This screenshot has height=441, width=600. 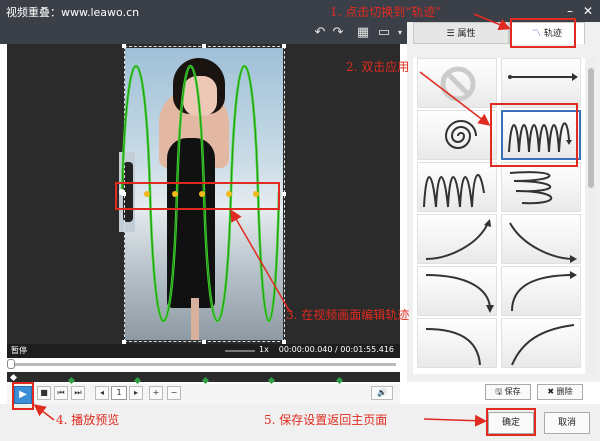 I want to click on seek-thumb, so click(x=11, y=364).